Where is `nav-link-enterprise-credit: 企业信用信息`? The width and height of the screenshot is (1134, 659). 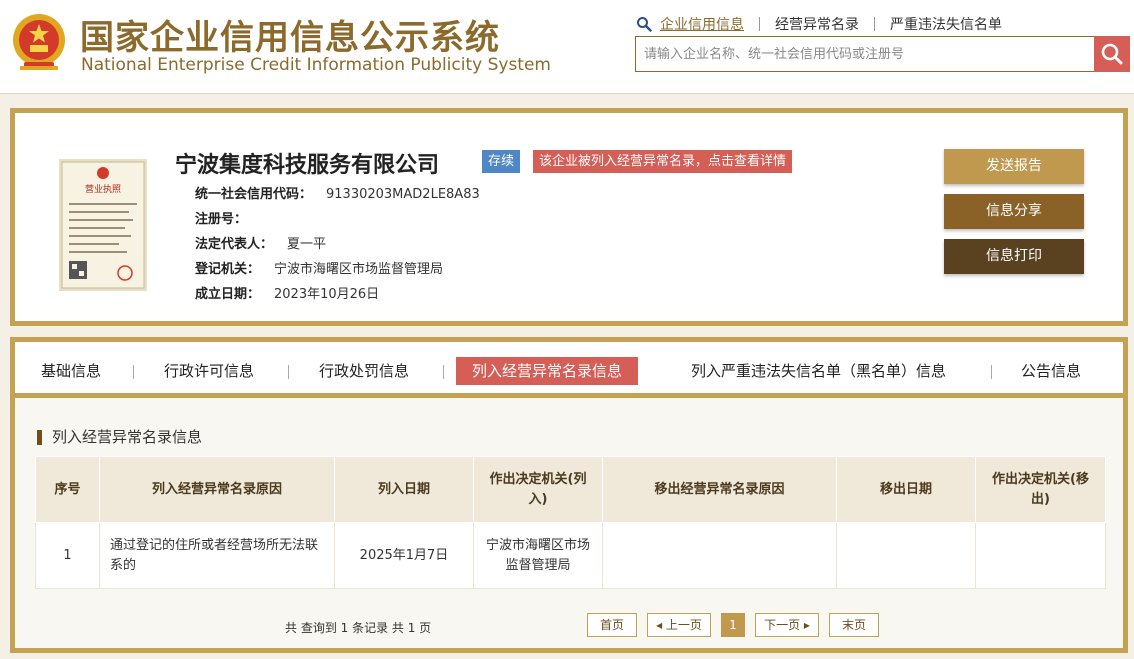
nav-link-enterprise-credit: 企业信用信息 is located at coordinates (702, 24).